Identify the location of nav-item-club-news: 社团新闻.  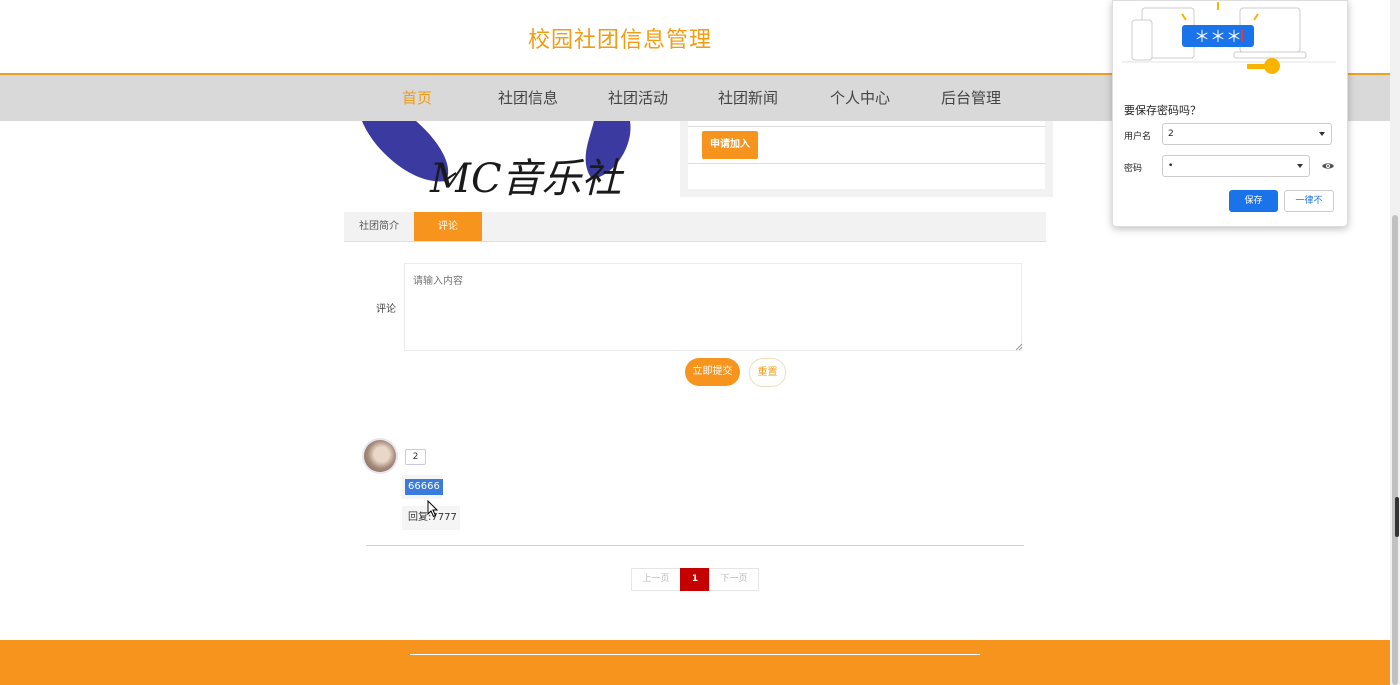
(748, 98).